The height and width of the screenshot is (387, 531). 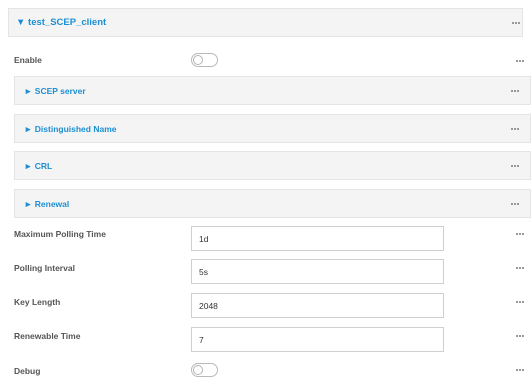 What do you see at coordinates (70, 129) in the screenshot?
I see `section-distinguished-name-title: ► Distinguished Name` at bounding box center [70, 129].